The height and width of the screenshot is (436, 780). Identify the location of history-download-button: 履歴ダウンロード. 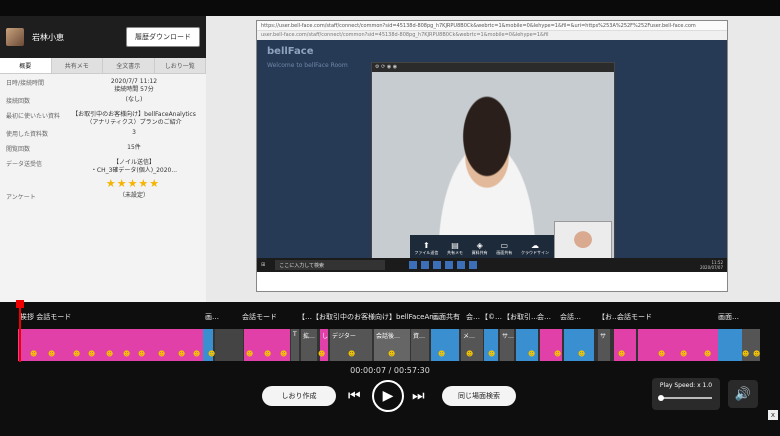
(163, 37).